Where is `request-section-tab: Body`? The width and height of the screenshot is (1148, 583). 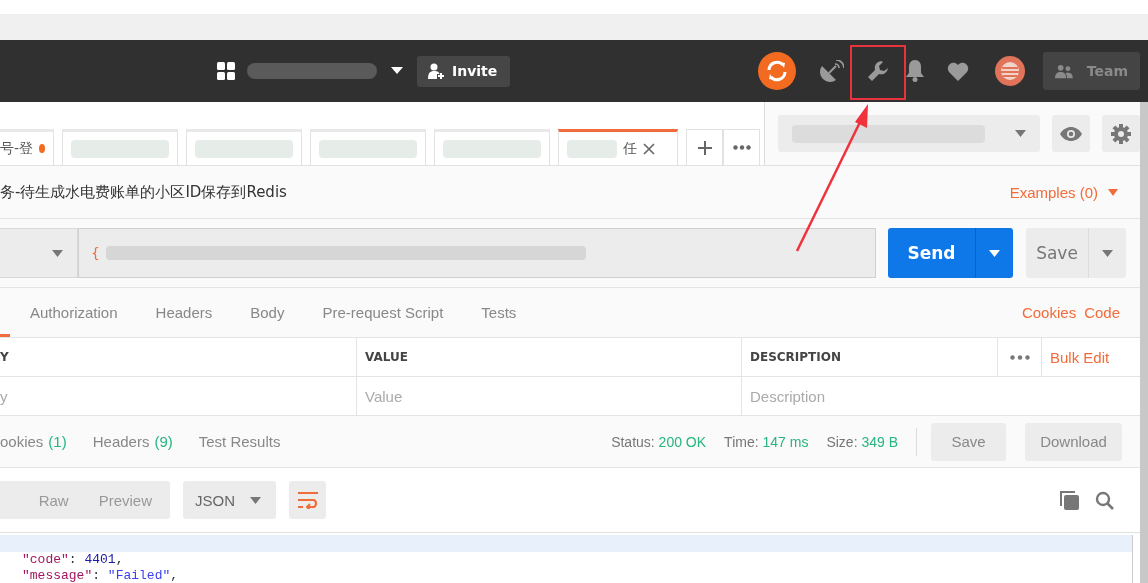 request-section-tab: Body is located at coordinates (267, 312).